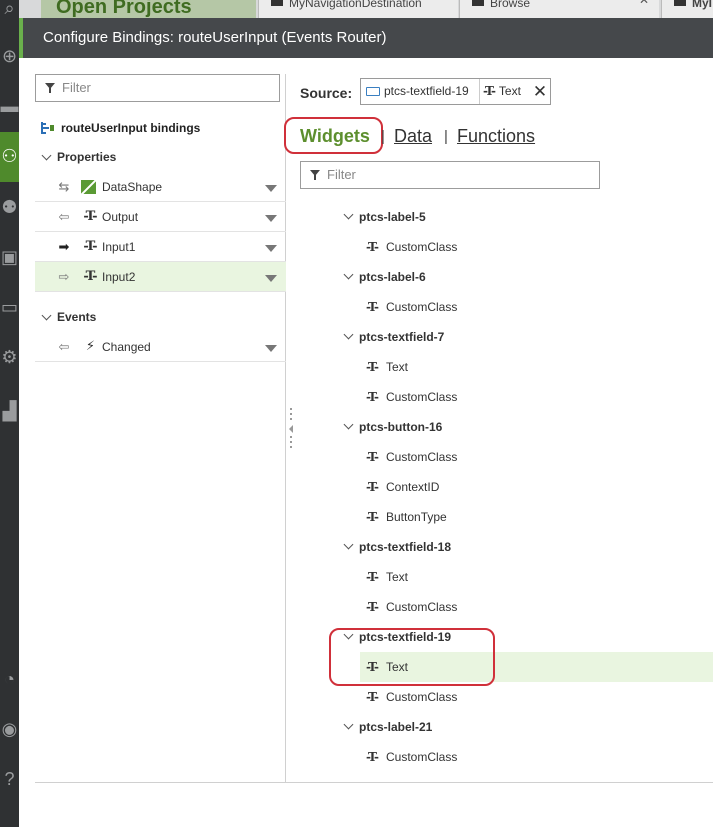  I want to click on tab-myi: MyI, so click(687, 9).